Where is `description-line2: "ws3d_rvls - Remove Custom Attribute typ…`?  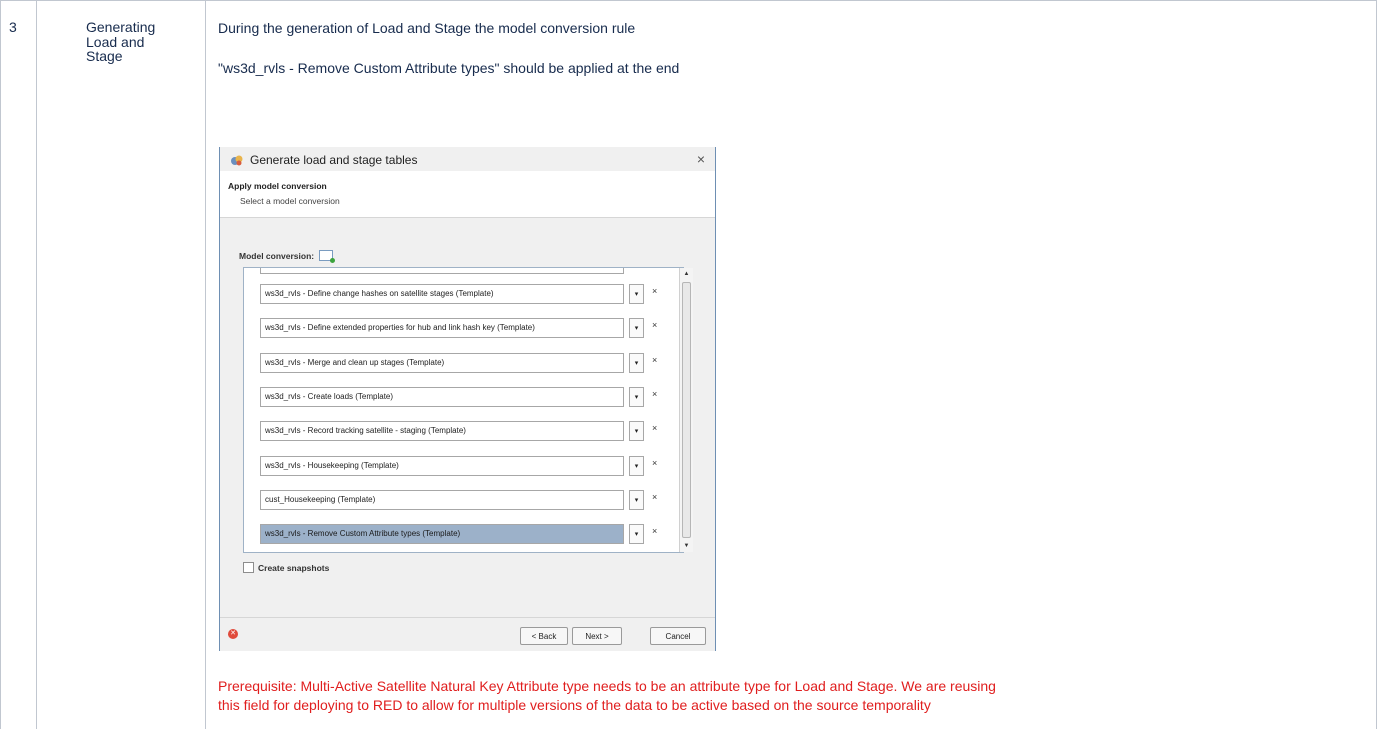 description-line2: "ws3d_rvls - Remove Custom Attribute typ… is located at coordinates (449, 68).